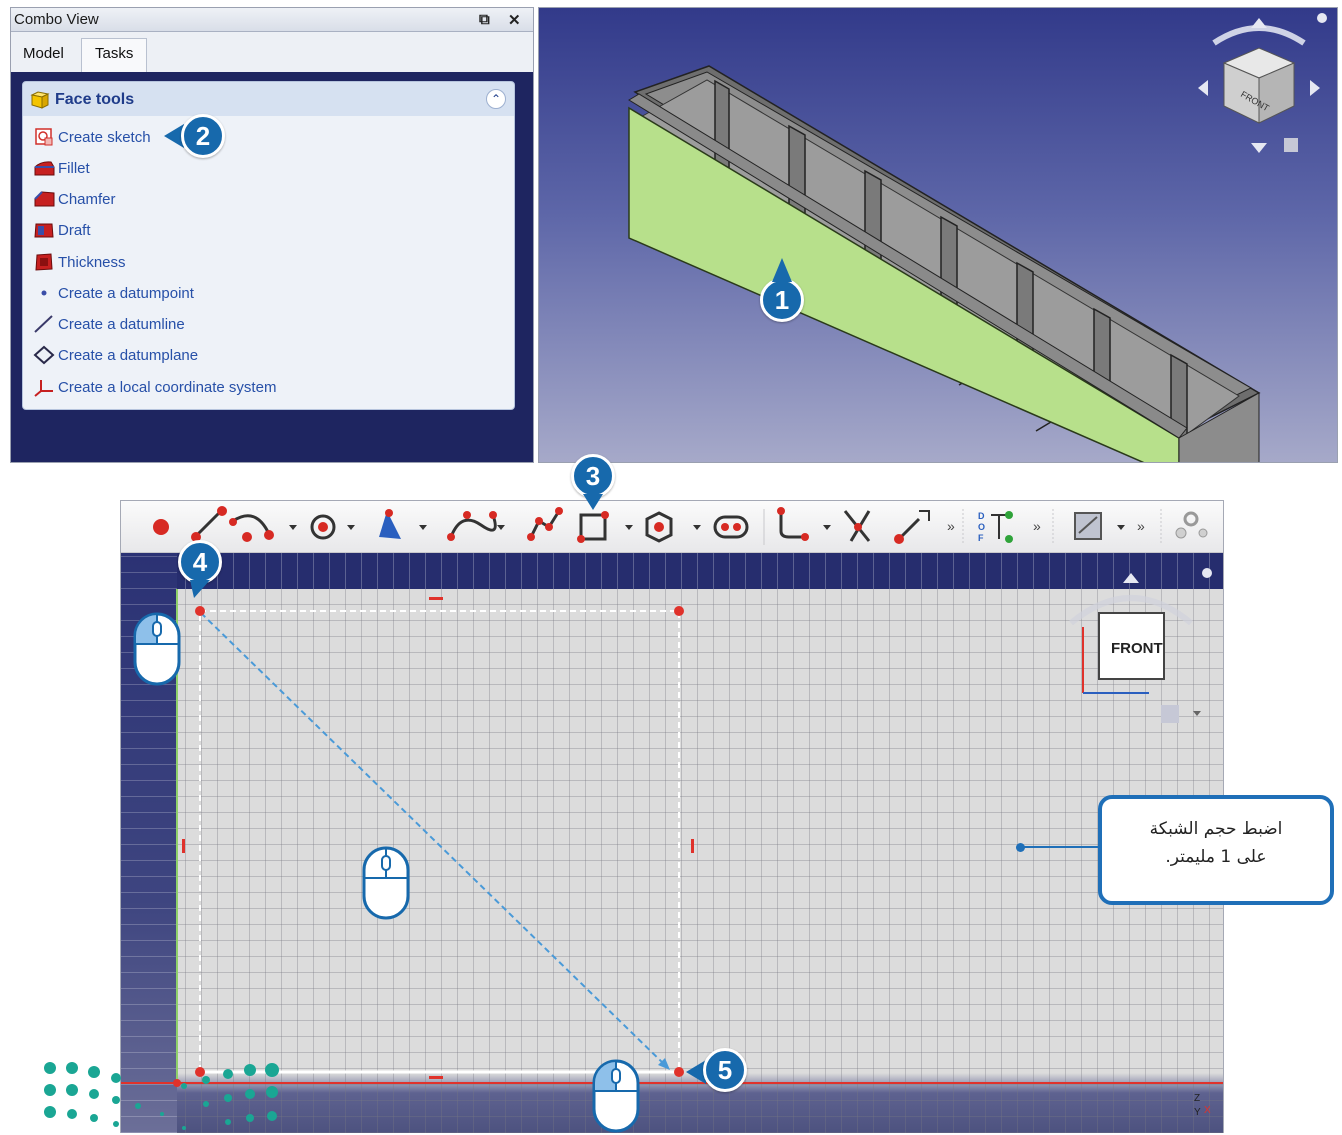 The image size is (1342, 1135). I want to click on sketcher-settings-icon, so click(1191, 525).